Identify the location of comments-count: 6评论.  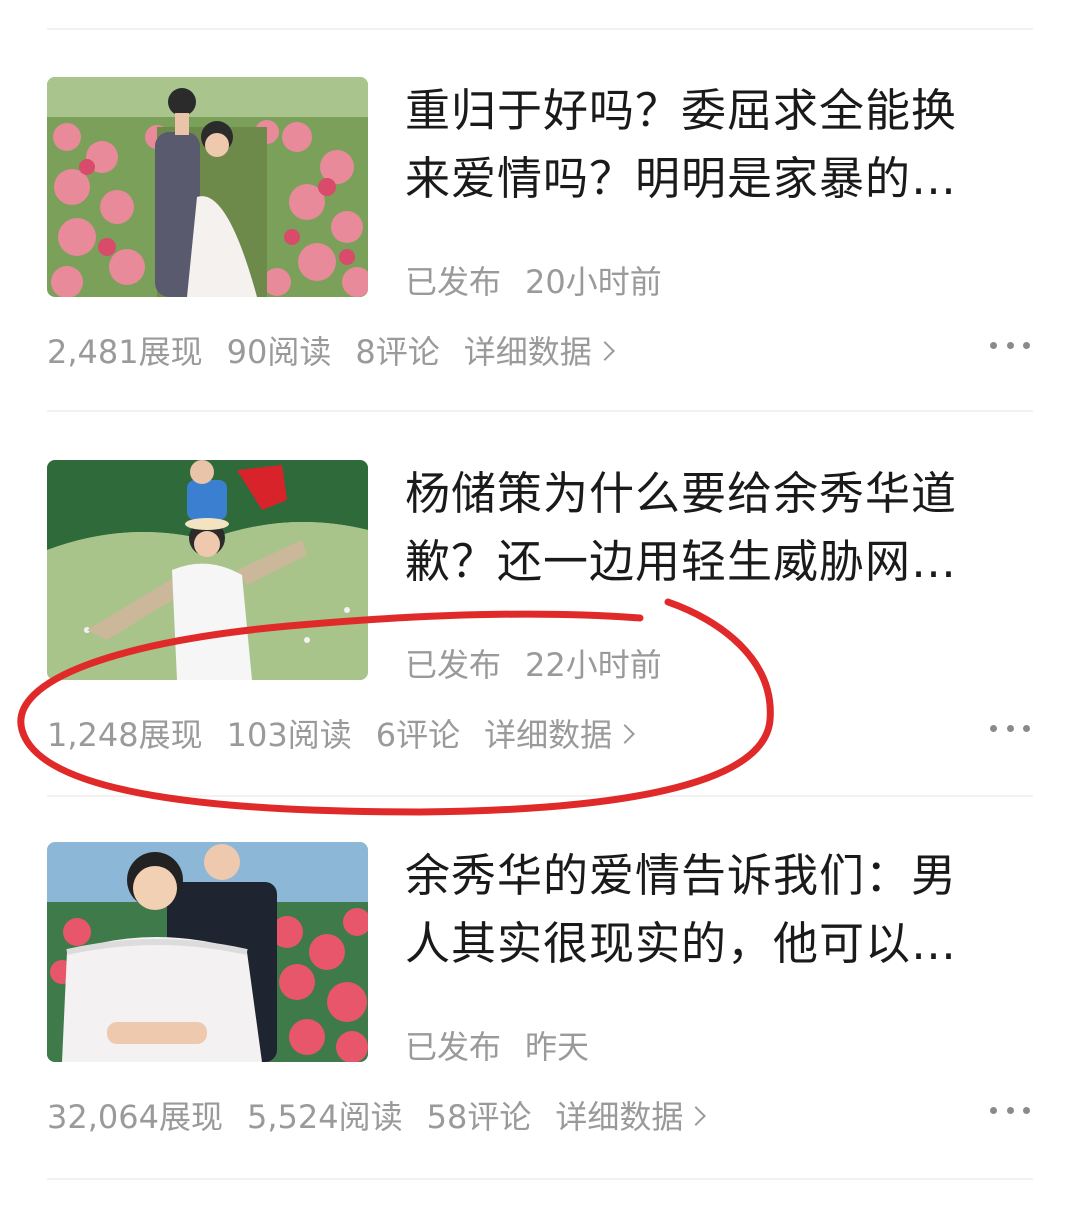
(418, 735).